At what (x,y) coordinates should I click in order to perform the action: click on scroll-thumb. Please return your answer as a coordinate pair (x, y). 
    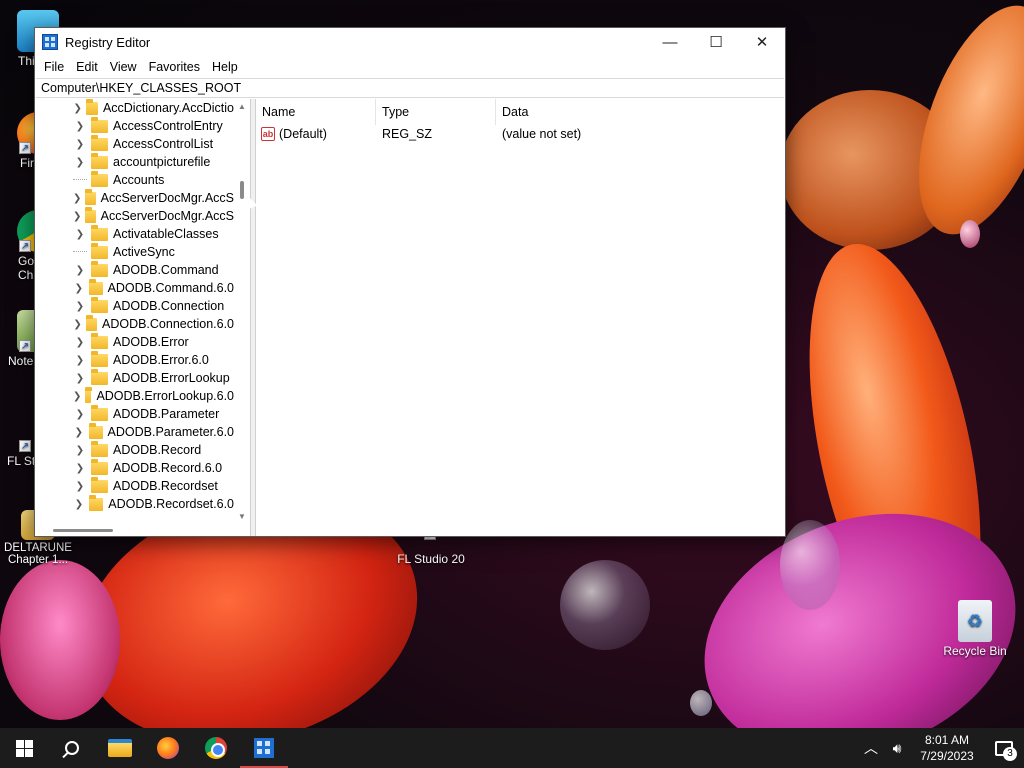
    Looking at the image, I should click on (242, 190).